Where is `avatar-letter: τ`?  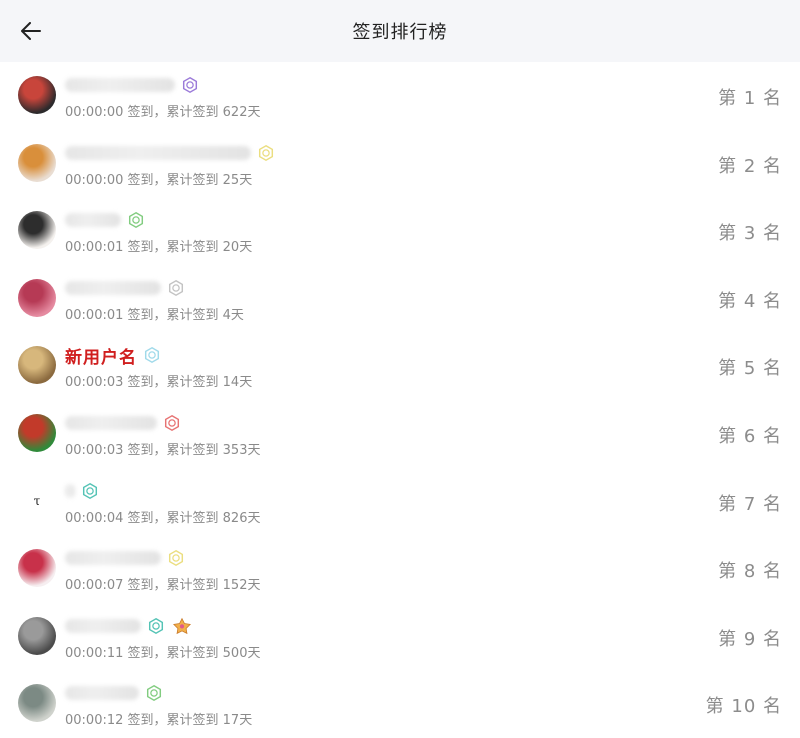 avatar-letter: τ is located at coordinates (37, 500).